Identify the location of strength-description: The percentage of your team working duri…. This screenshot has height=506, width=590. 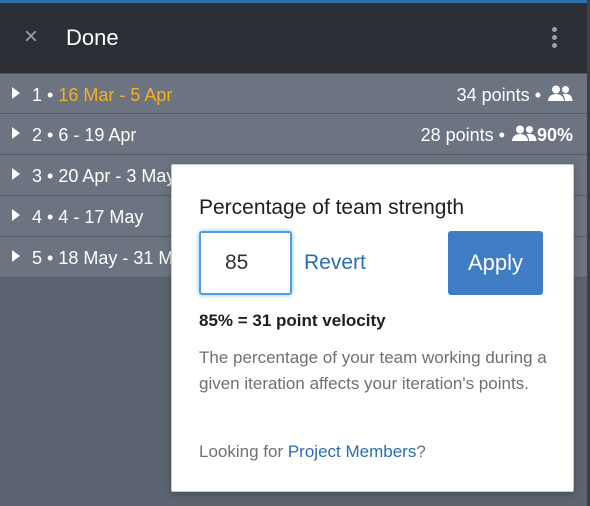
(373, 370).